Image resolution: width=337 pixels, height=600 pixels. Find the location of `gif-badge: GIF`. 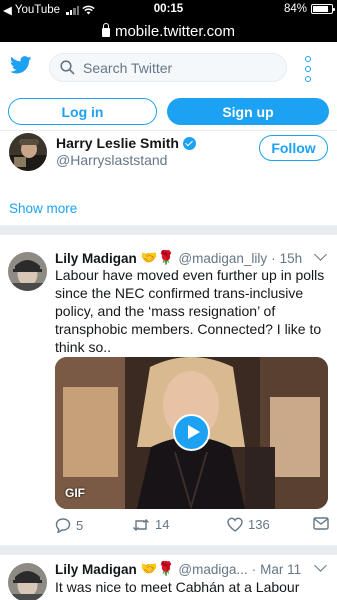

gif-badge: GIF is located at coordinates (75, 493).